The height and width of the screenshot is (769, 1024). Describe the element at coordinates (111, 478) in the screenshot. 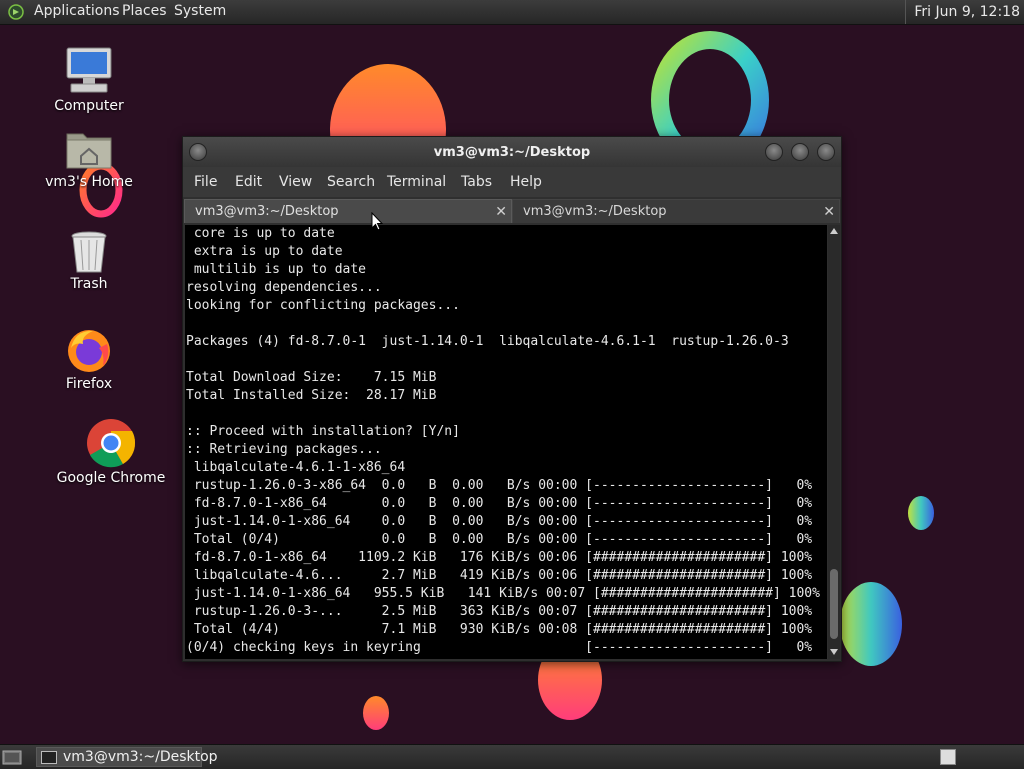

I see `desktop-icon-label: Google Chrome` at that location.